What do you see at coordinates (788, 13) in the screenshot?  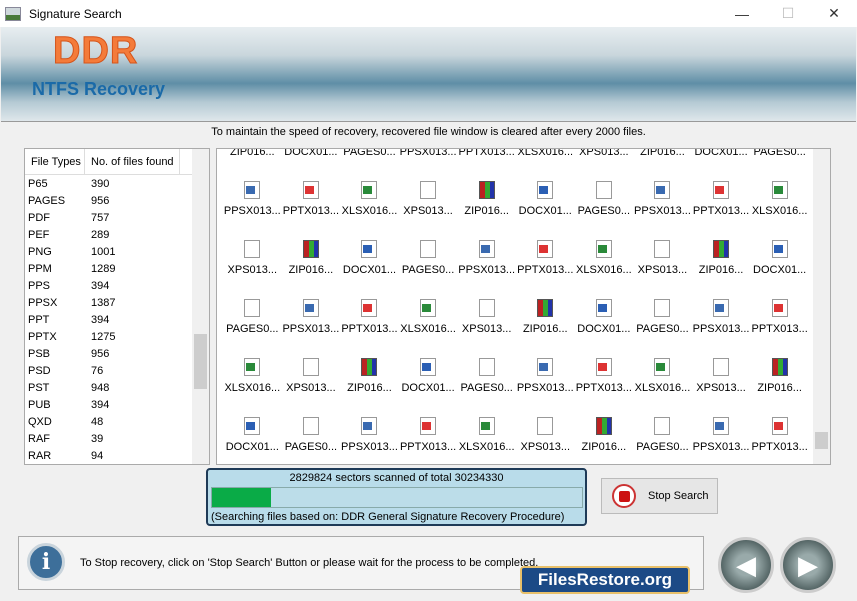 I see `maximize-button: ☐` at bounding box center [788, 13].